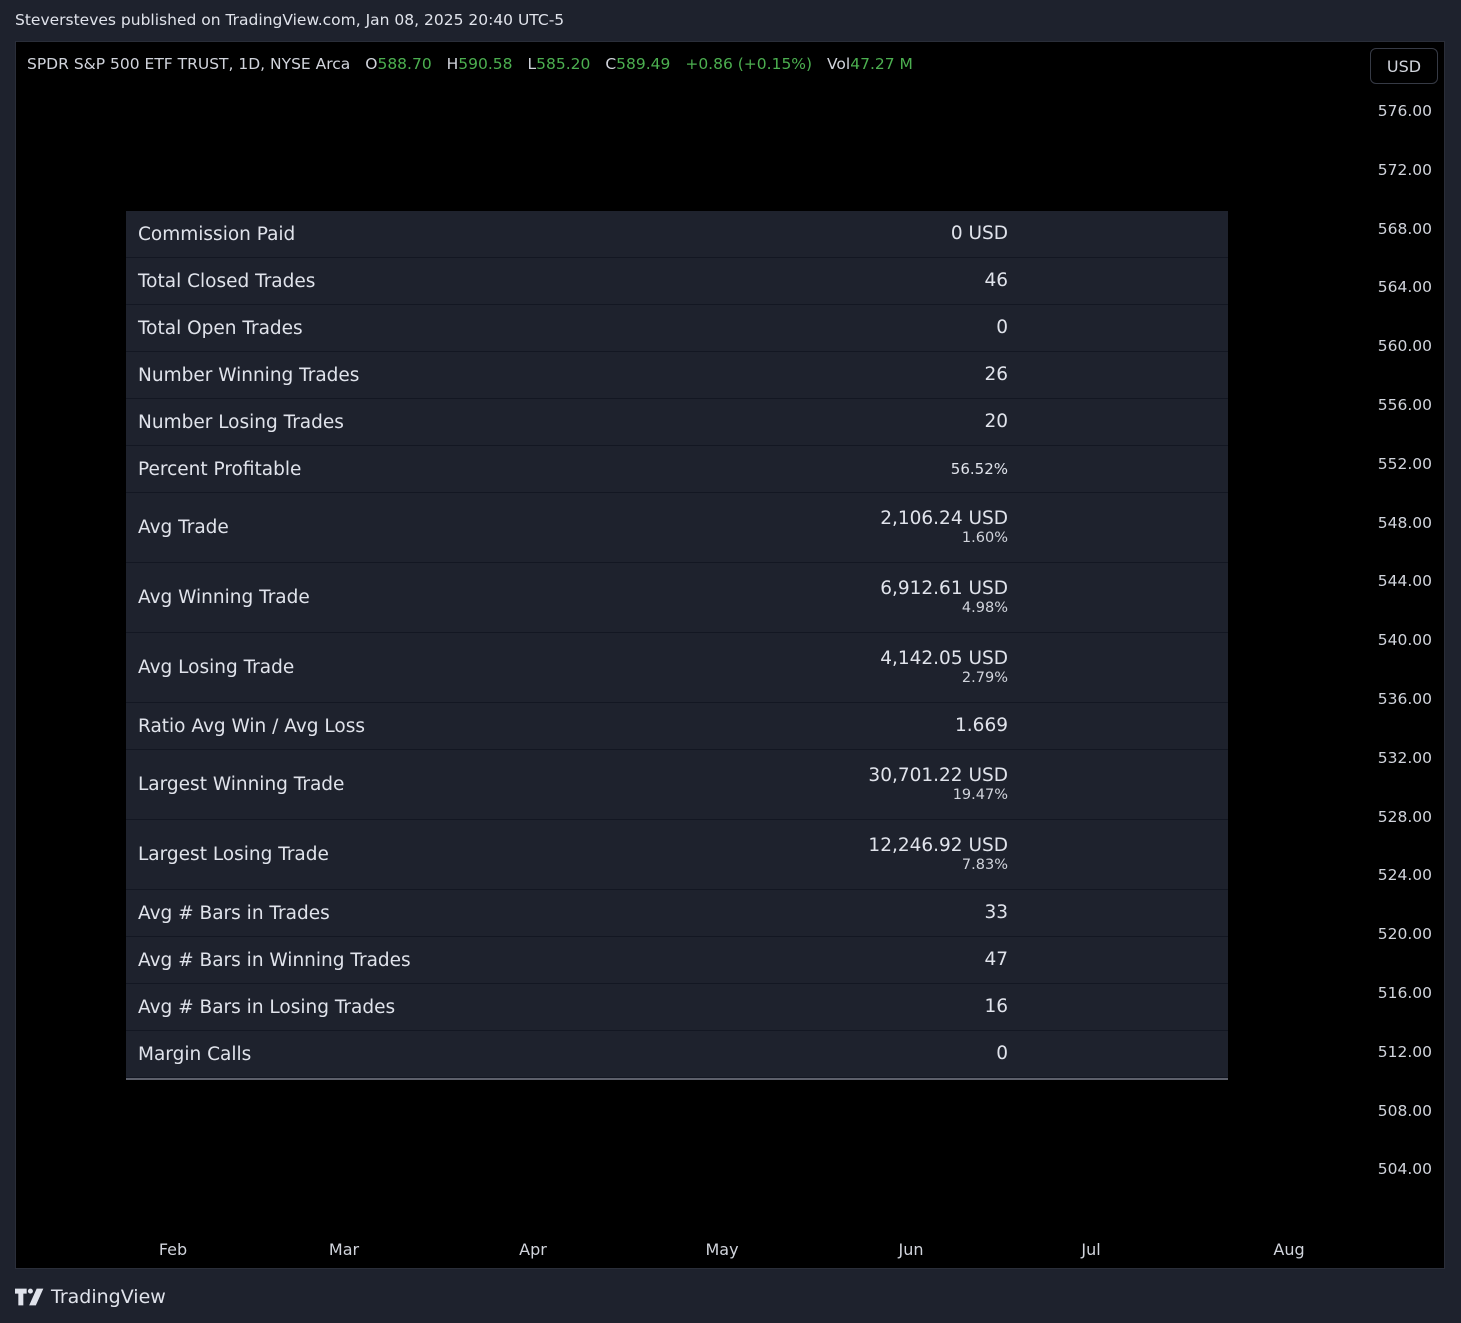 The height and width of the screenshot is (1323, 1461). I want to click on footer-brand: TradingView, so click(90, 1297).